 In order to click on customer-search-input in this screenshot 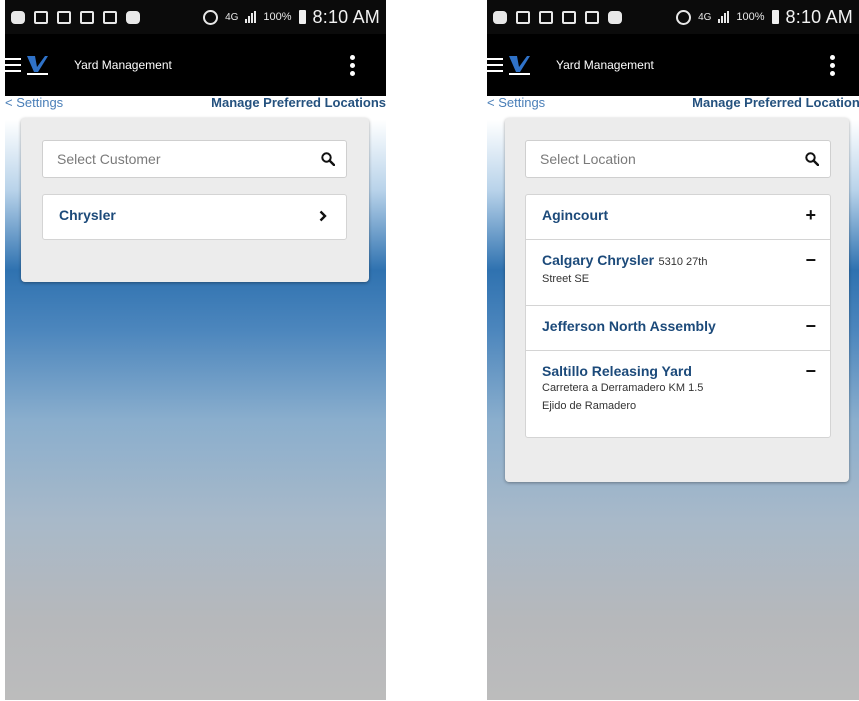, I will do `click(172, 159)`.